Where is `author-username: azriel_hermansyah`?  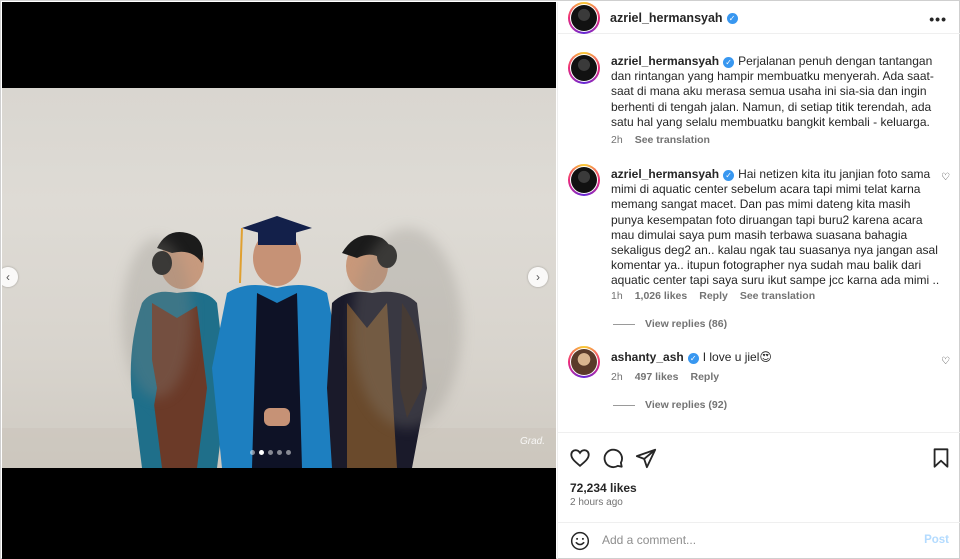
author-username: azriel_hermansyah is located at coordinates (666, 18).